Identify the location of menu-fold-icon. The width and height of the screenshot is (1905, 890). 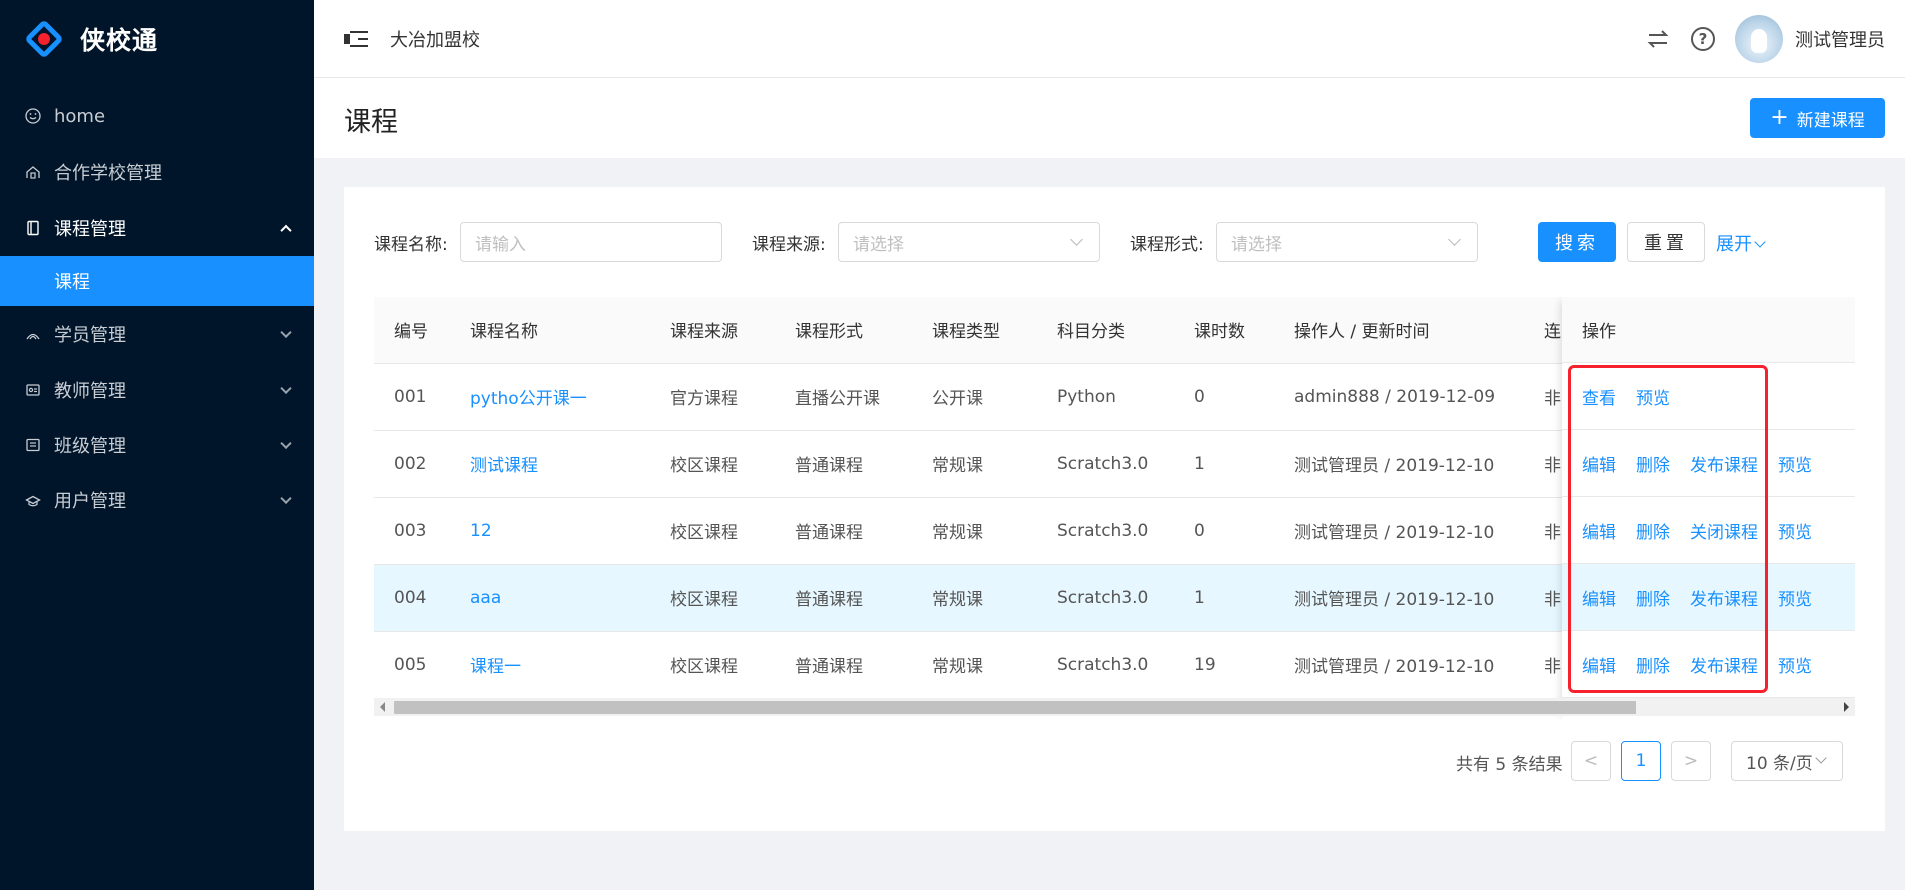
(356, 39).